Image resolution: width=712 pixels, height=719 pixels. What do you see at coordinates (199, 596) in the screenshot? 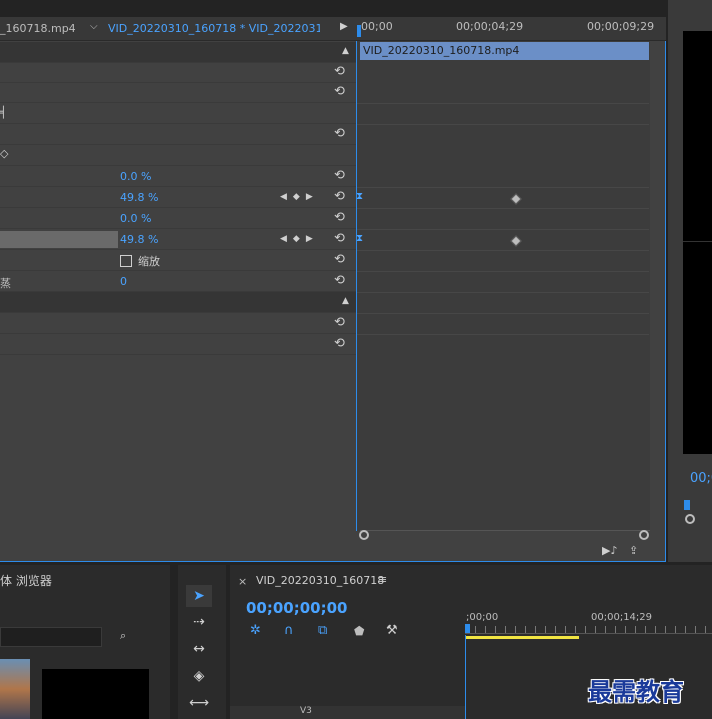
I see `selection-tool-icon: ➤` at bounding box center [199, 596].